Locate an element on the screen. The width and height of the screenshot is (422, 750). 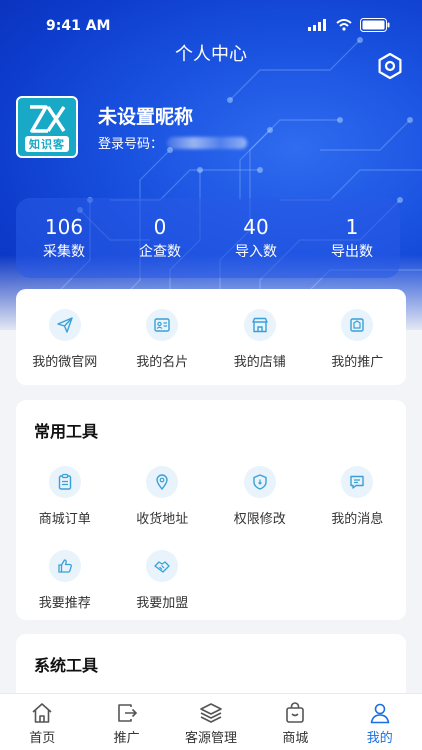
tool-shipping-address: 收货地址 is located at coordinates (163, 496).